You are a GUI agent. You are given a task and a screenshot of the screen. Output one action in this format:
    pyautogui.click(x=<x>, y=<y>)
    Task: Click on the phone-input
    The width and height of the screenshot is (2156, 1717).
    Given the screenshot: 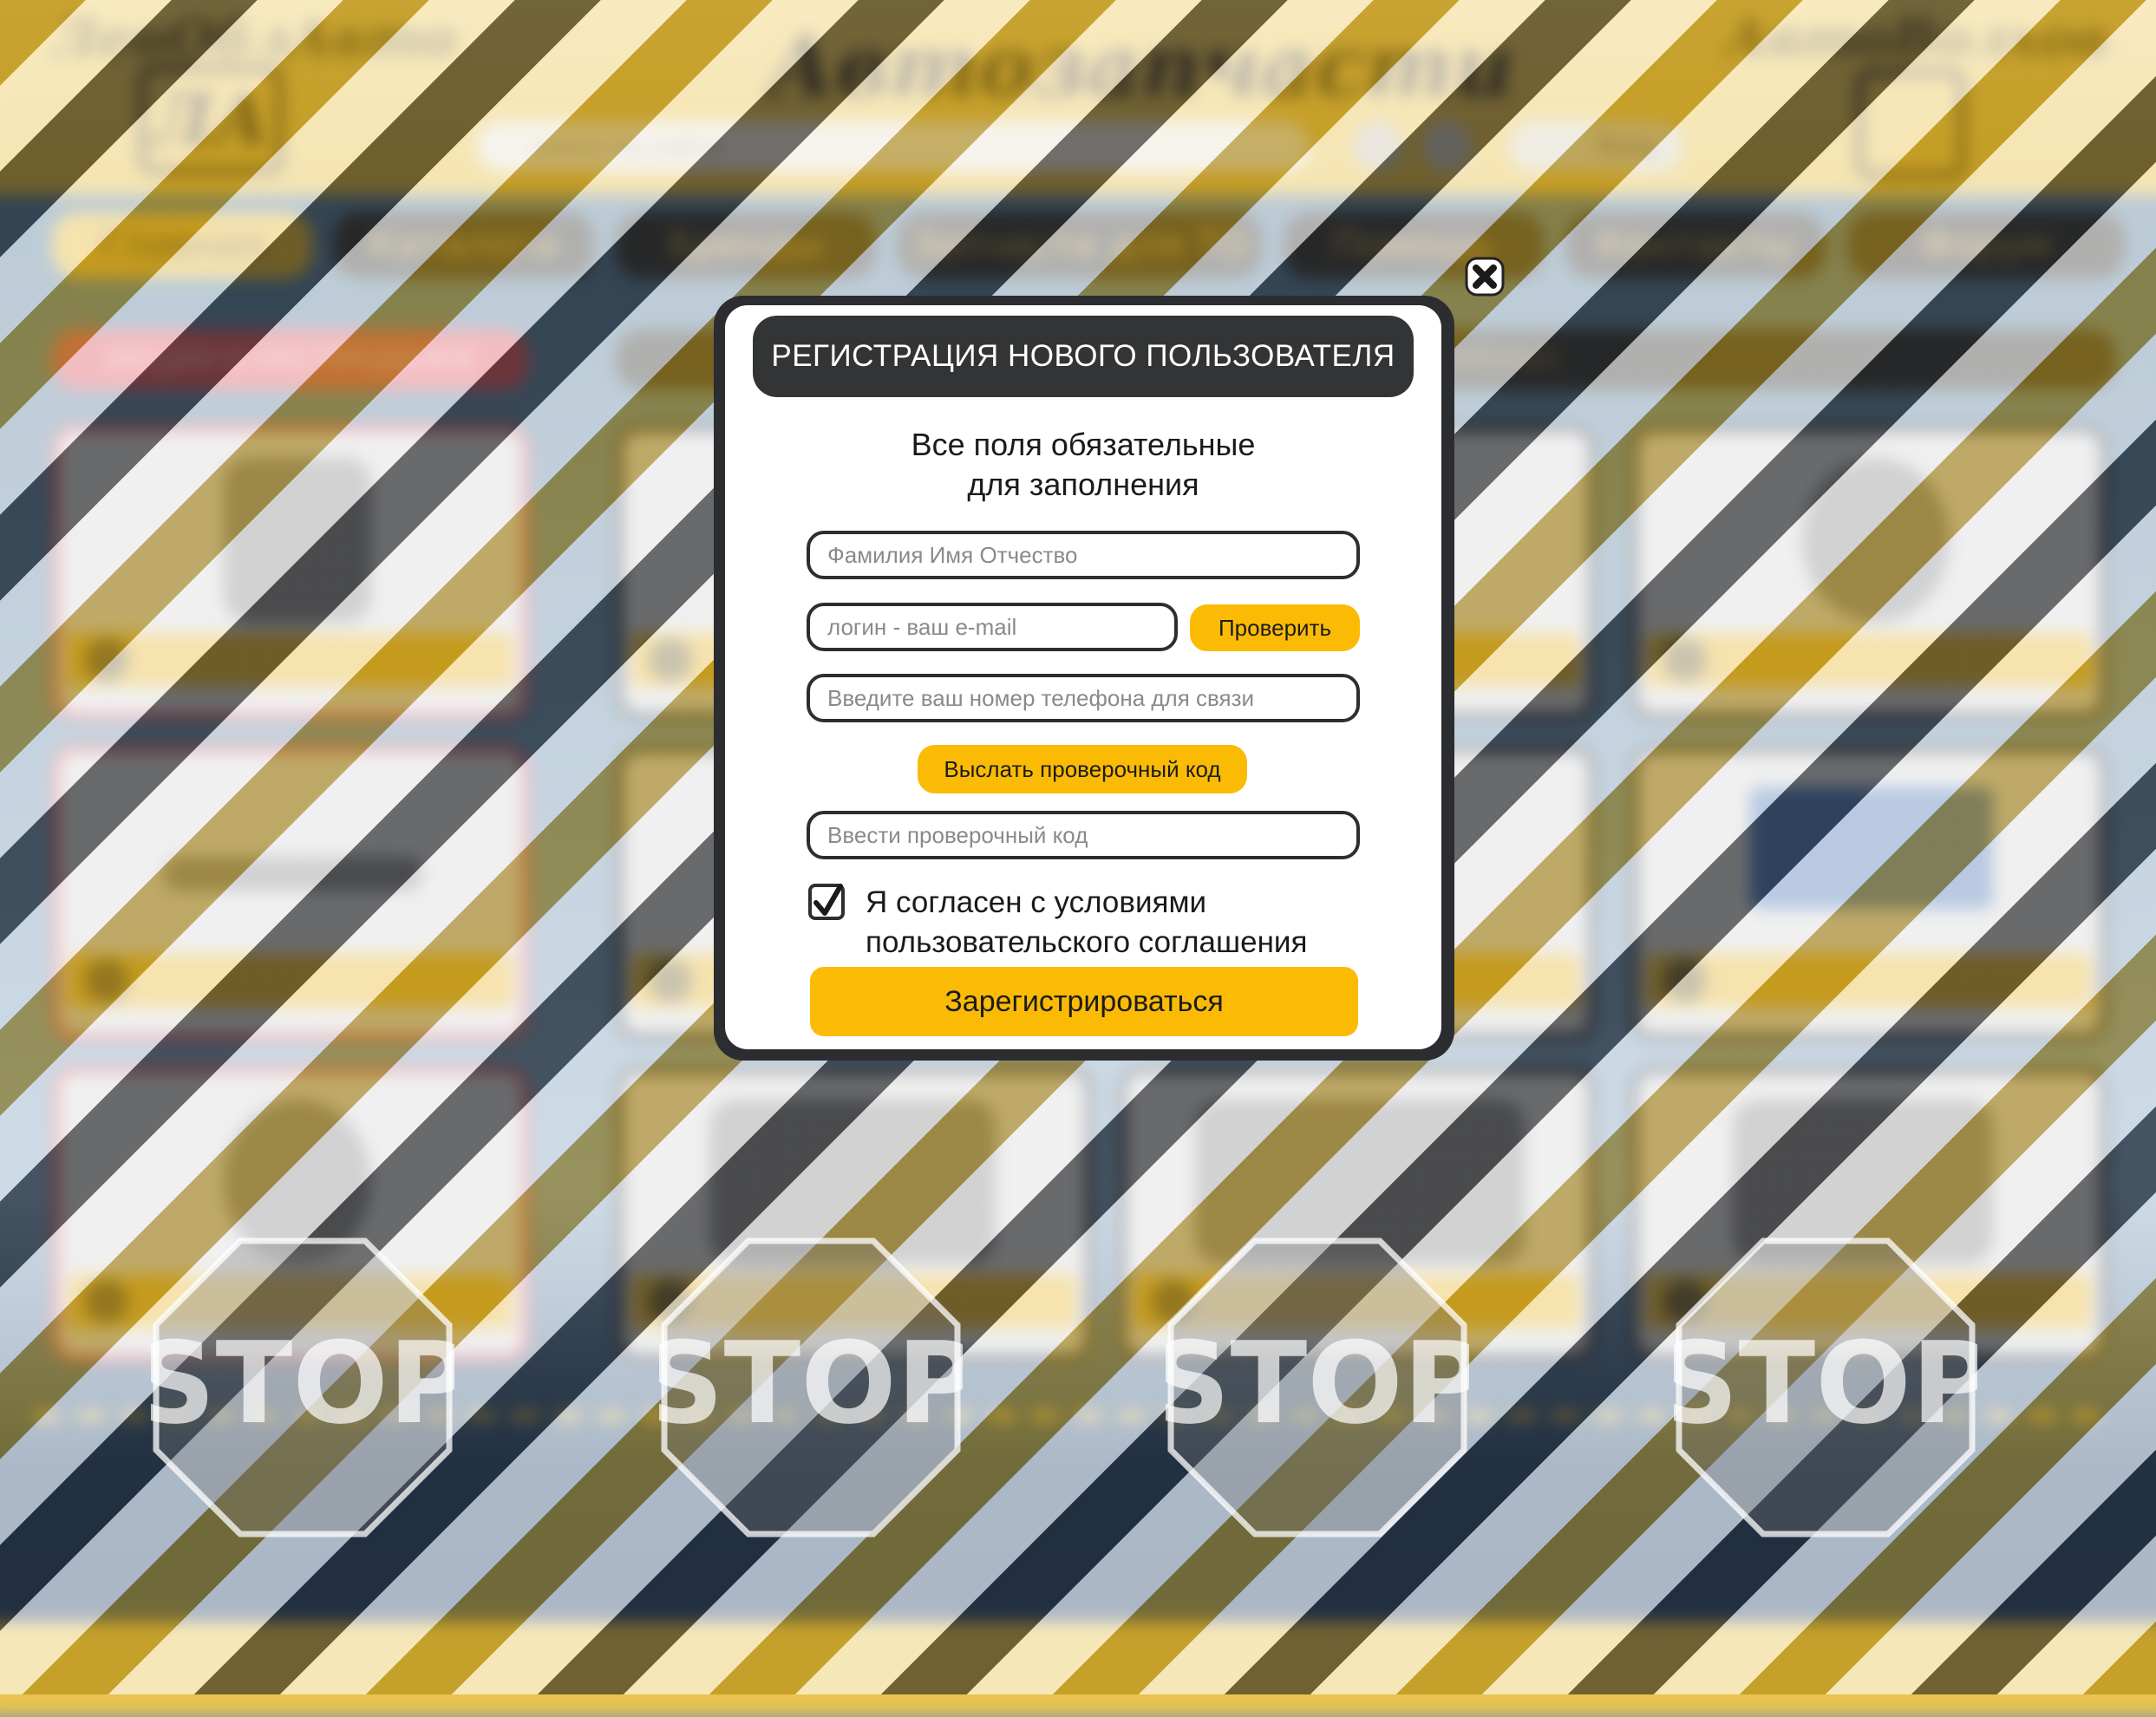 What is the action you would take?
    pyautogui.click(x=1083, y=698)
    